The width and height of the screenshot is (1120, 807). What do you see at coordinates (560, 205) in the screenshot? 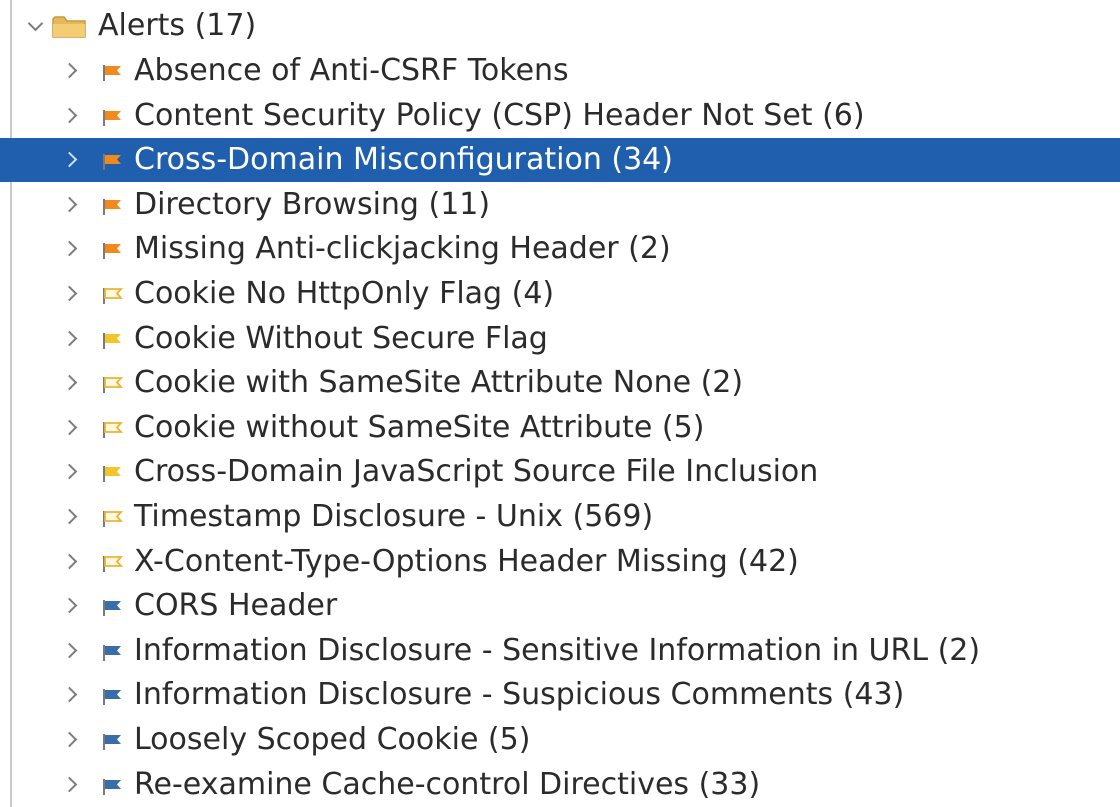
I see `tree-item-alert: Directory Browsing (11)` at bounding box center [560, 205].